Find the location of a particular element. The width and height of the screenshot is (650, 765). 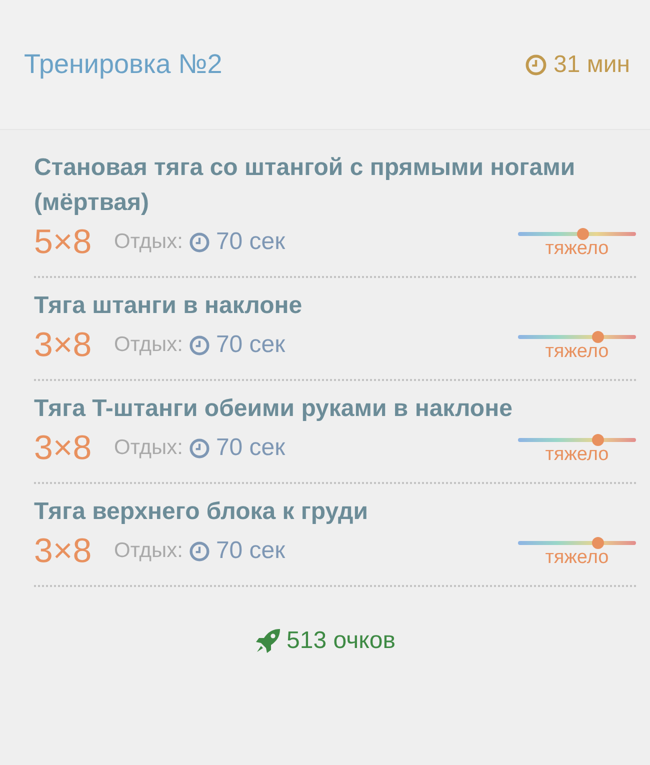

points: 513 очков is located at coordinates (341, 641).